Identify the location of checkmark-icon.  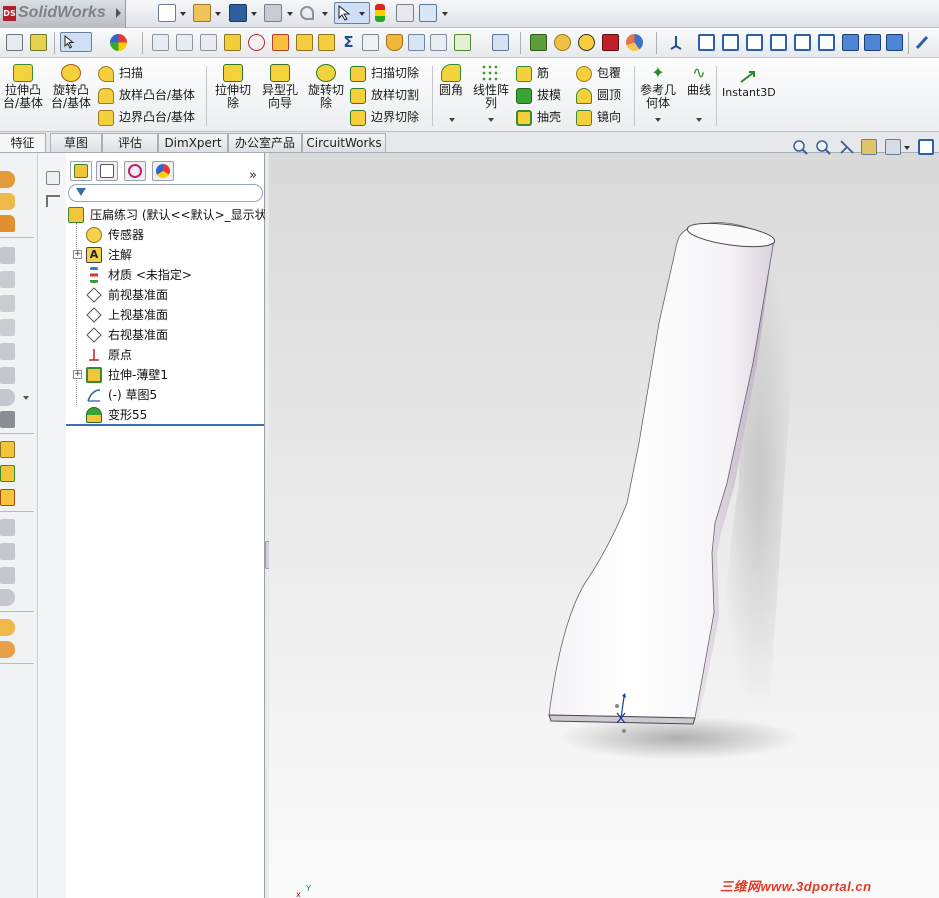
(586, 42).